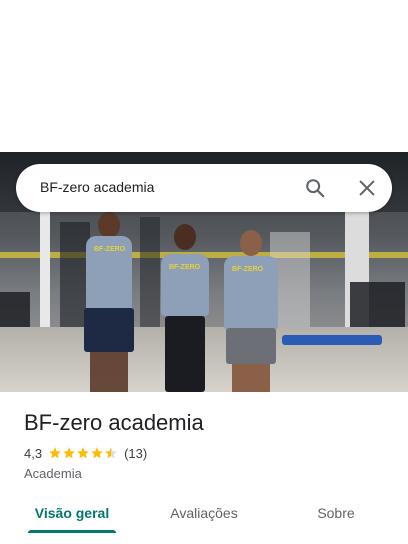 Image resolution: width=408 pixels, height=544 pixels. I want to click on tab-overview: Visão geral, so click(72, 514).